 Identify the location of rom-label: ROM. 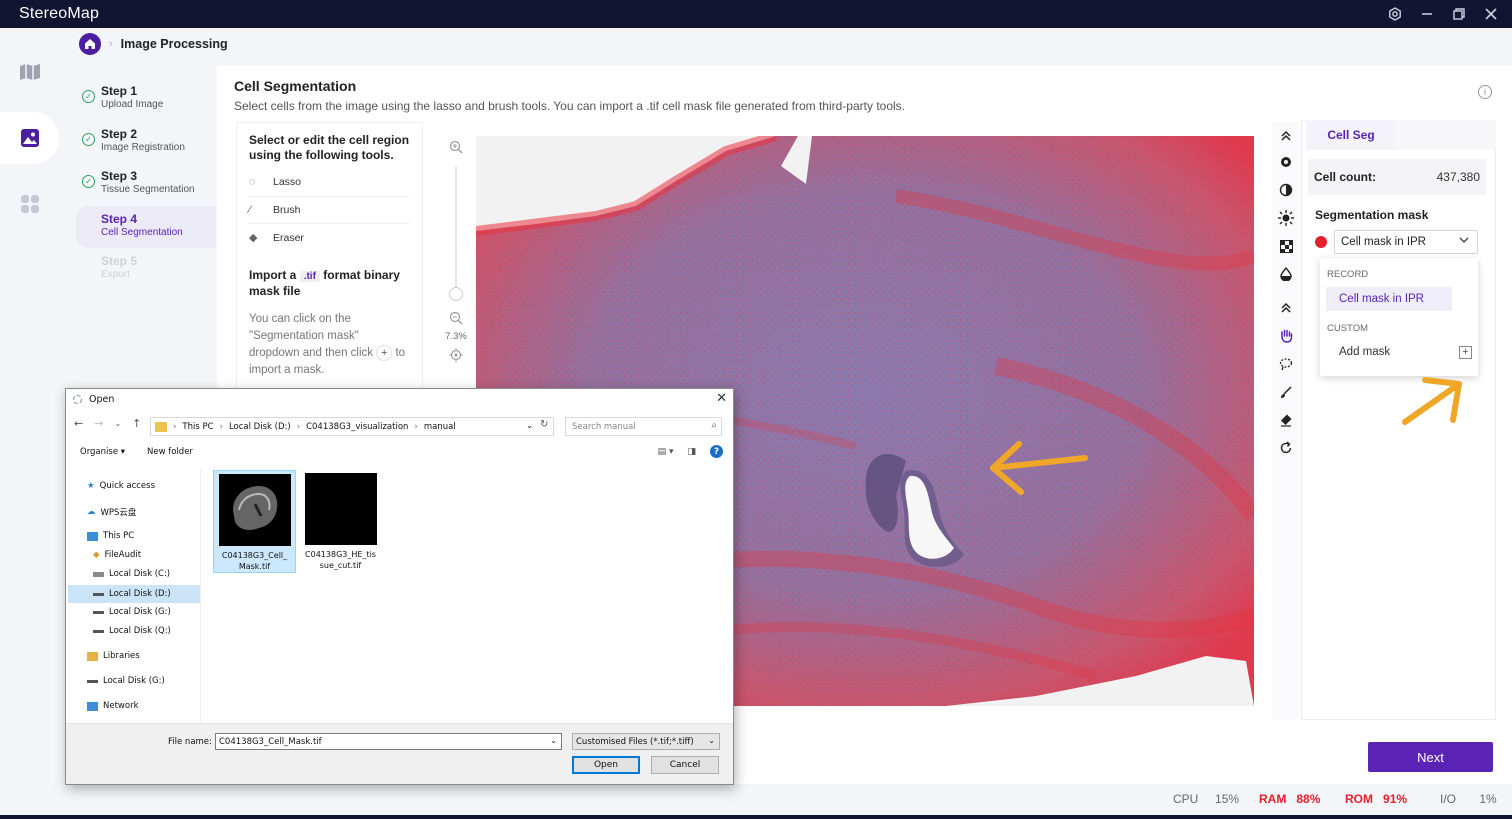
(1359, 799).